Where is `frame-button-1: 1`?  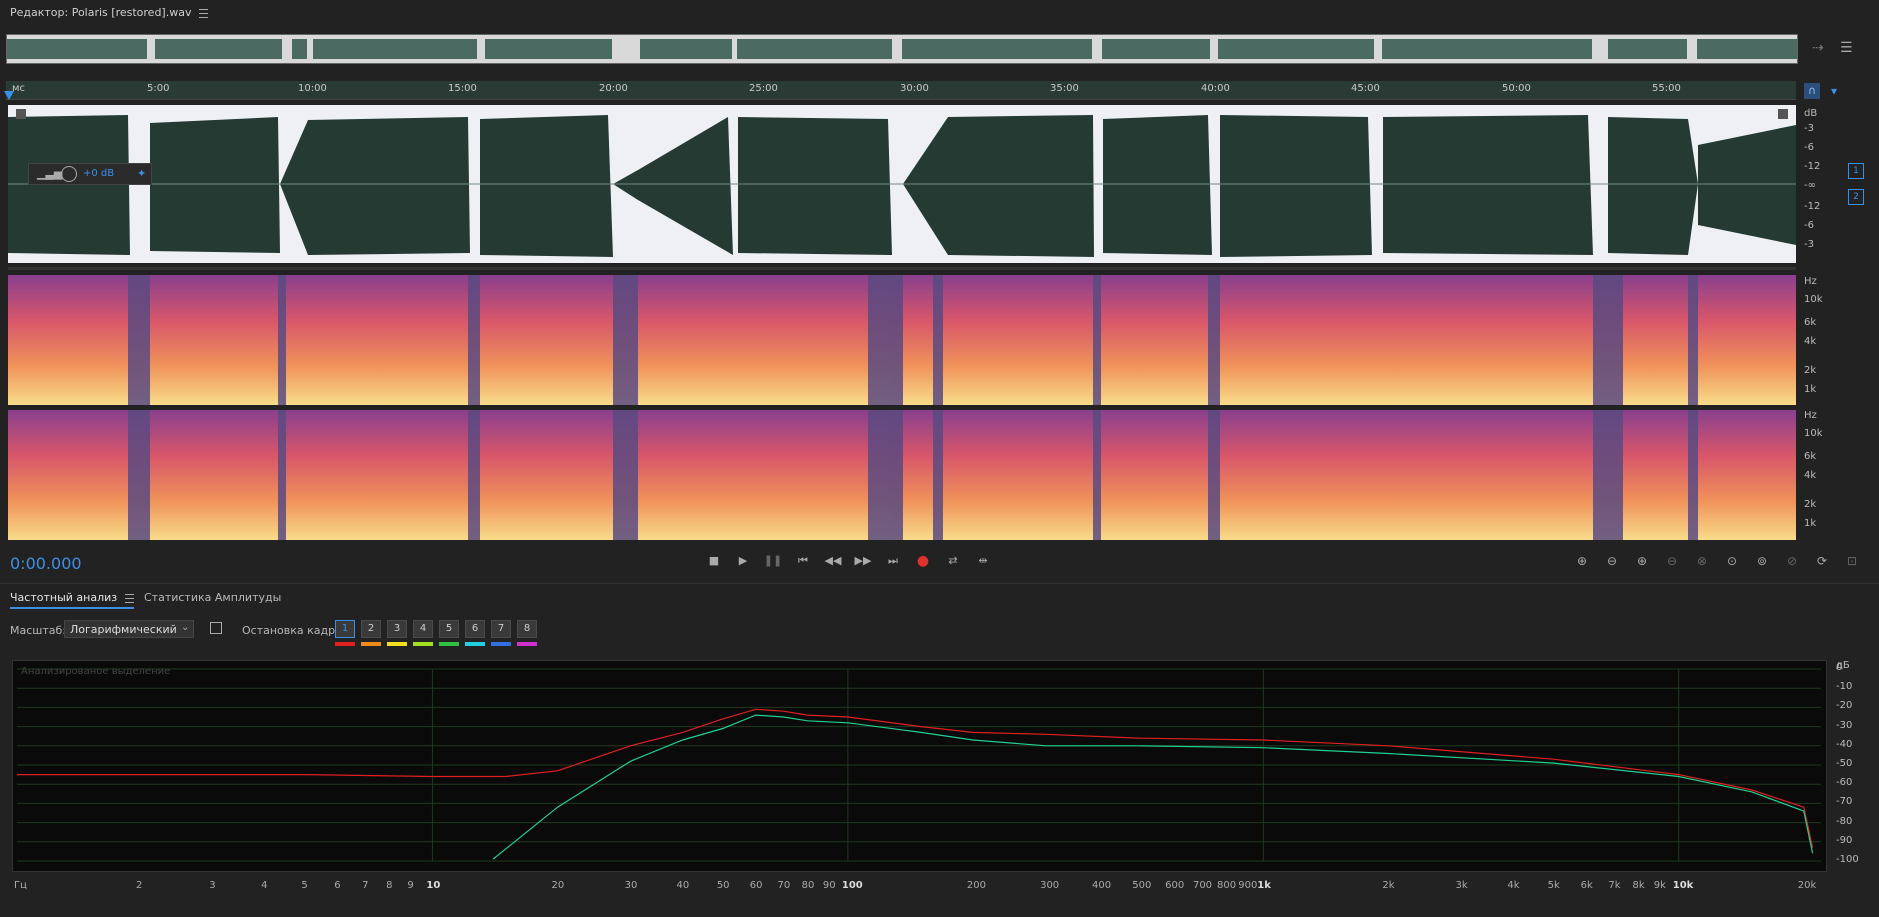 frame-button-1: 1 is located at coordinates (345, 629).